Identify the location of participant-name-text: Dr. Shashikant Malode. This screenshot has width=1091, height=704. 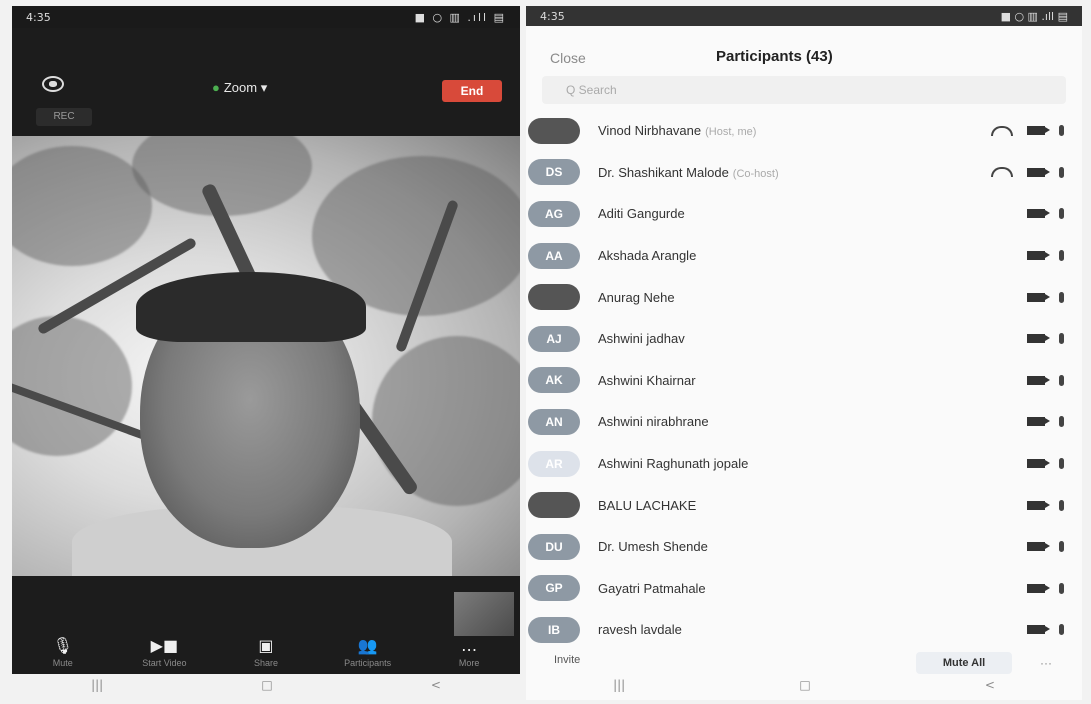
(663, 172).